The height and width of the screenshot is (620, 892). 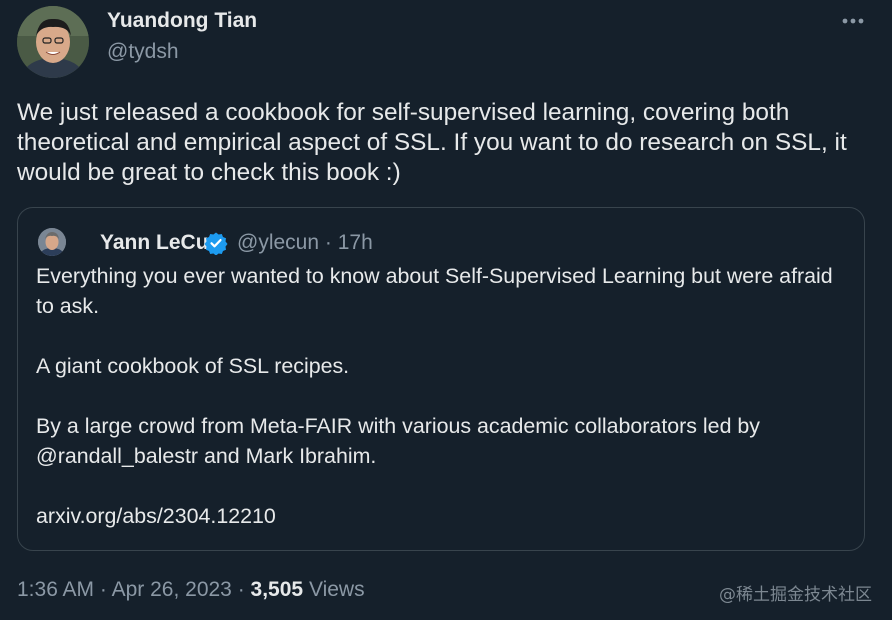 I want to click on author-avatar, so click(x=53, y=42).